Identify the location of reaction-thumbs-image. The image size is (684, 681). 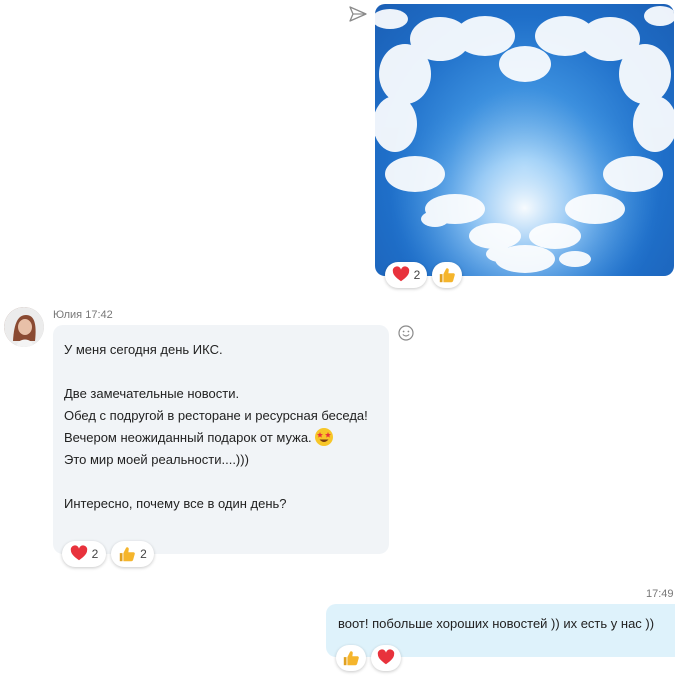
(447, 275).